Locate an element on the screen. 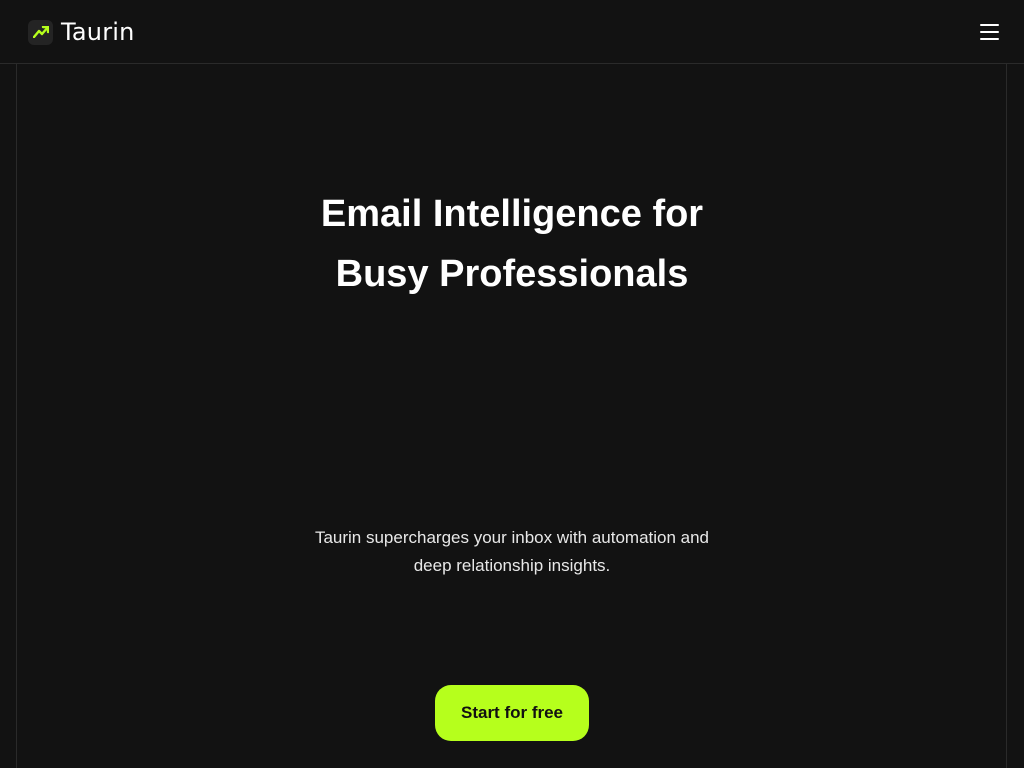 The width and height of the screenshot is (1024, 768). top-navigation-bar: Taurin is located at coordinates (512, 32).